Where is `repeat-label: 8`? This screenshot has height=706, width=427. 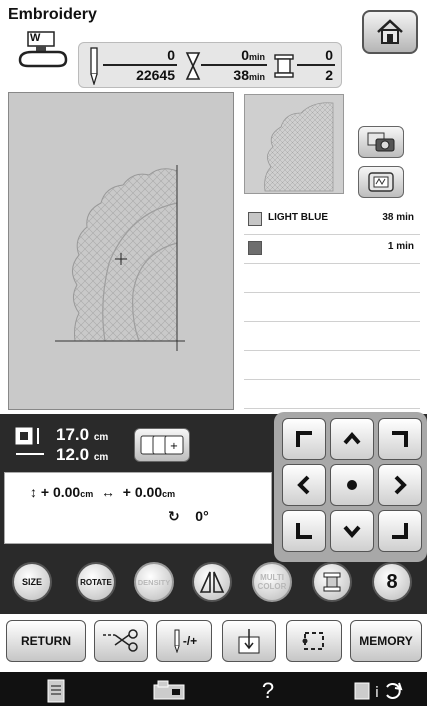 repeat-label: 8 is located at coordinates (392, 581).